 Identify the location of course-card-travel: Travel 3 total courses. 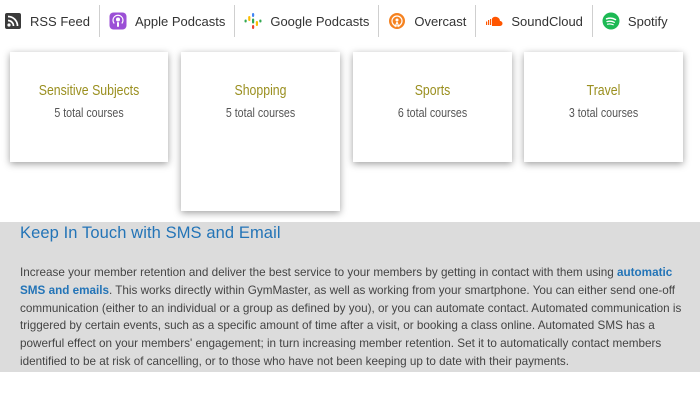
(603, 107).